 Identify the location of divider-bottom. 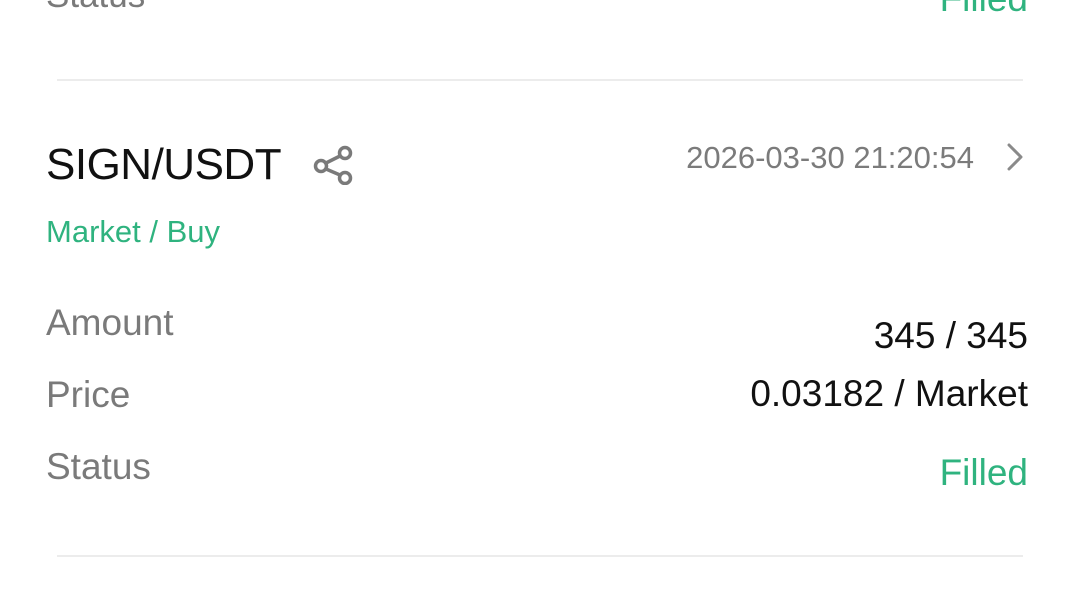
(540, 556).